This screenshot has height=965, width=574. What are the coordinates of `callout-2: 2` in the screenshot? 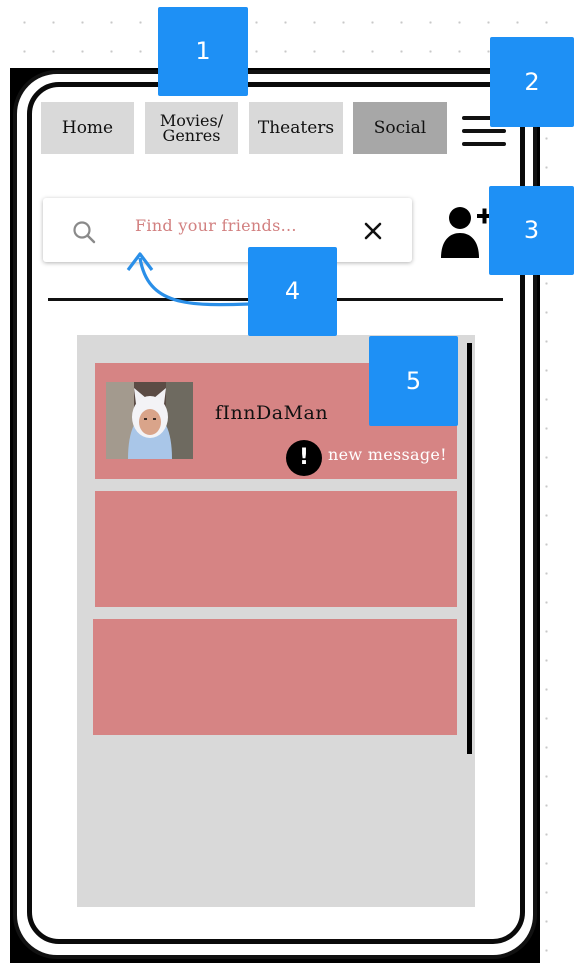 It's located at (532, 82).